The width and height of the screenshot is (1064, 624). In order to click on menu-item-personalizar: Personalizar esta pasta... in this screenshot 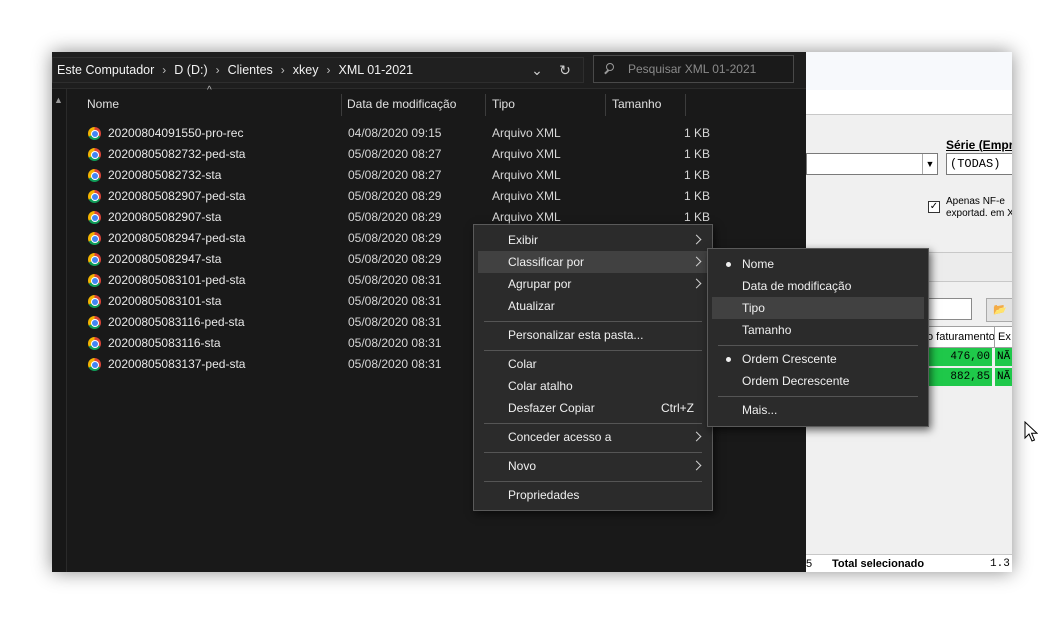, I will do `click(593, 335)`.